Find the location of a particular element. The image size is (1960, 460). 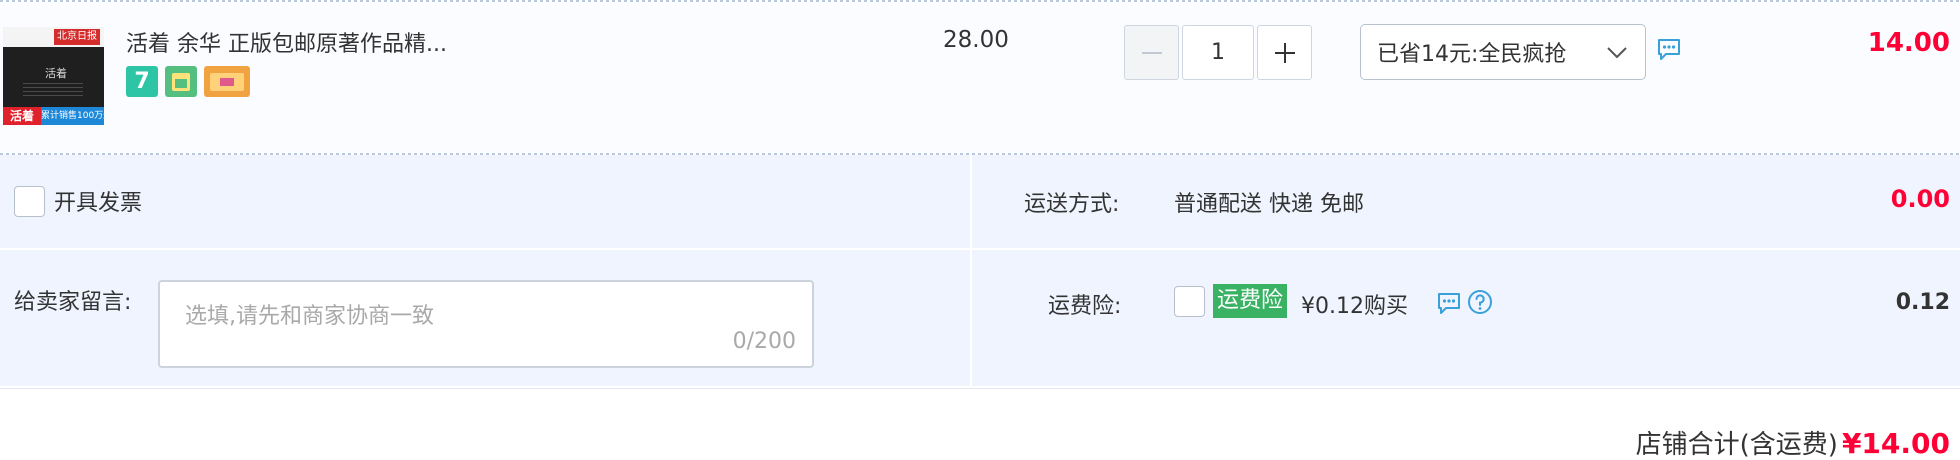

shopping-bag-icon is located at coordinates (181, 81).